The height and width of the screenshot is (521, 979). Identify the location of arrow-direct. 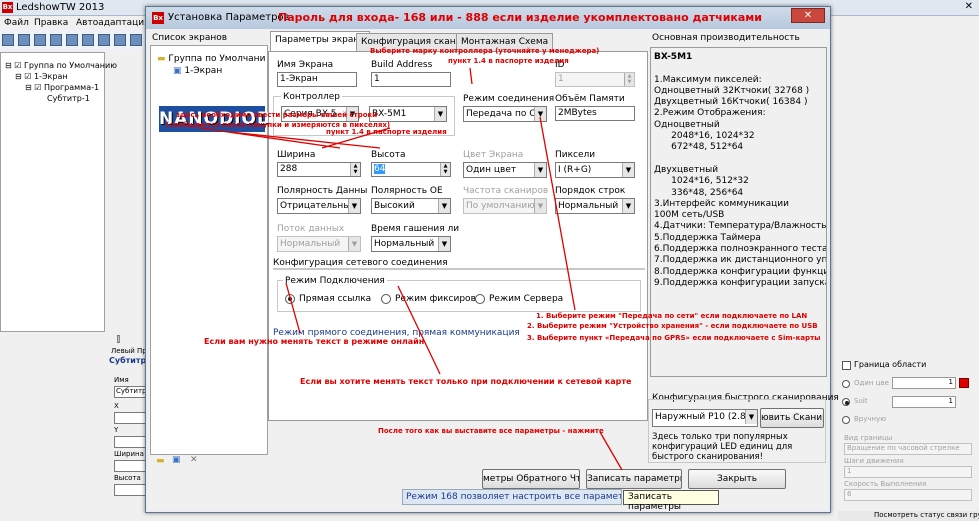
(293, 308).